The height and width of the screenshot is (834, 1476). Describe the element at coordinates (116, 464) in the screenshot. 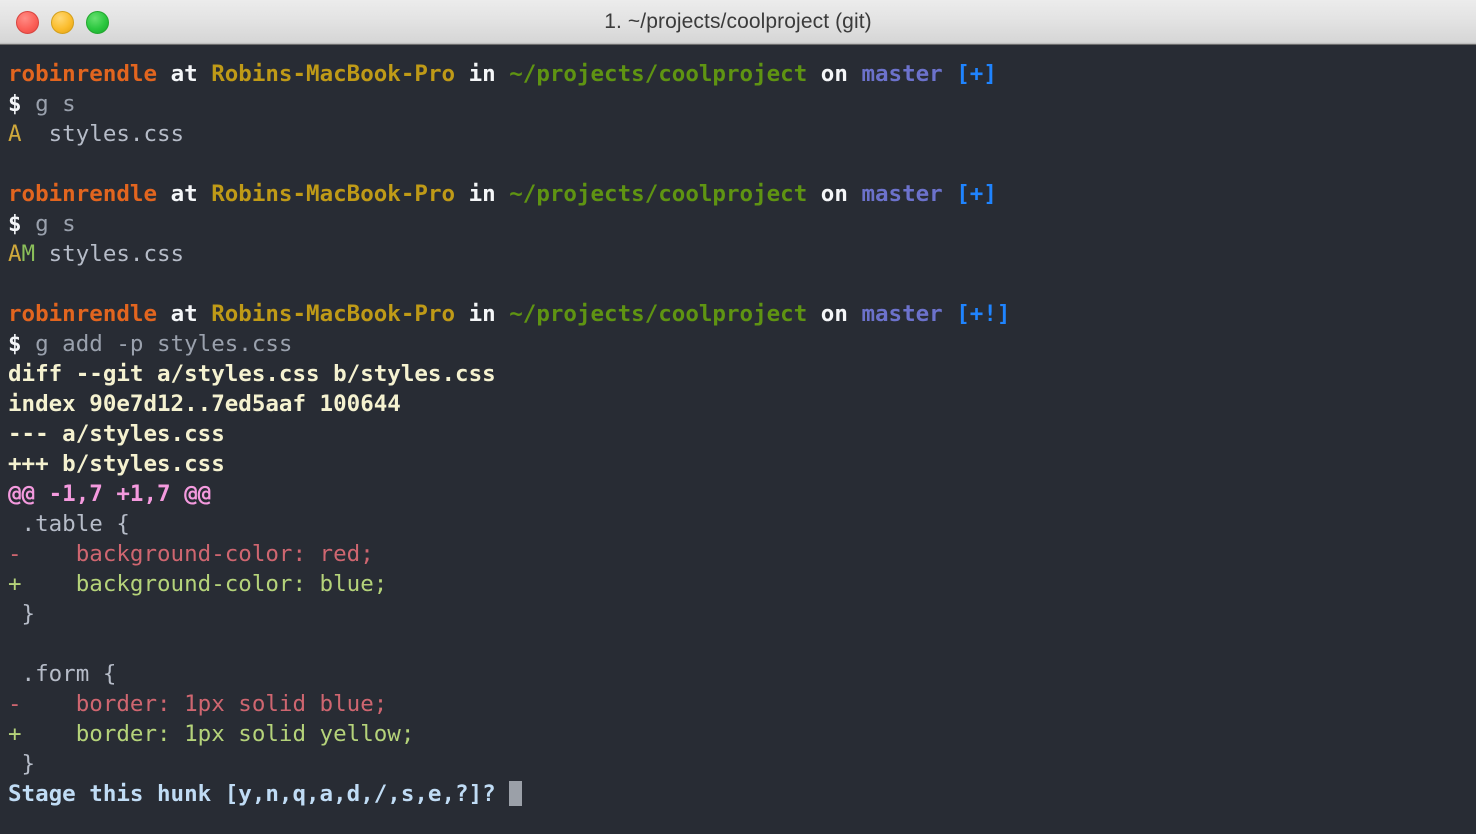

I see `diff-new-file-line: +++ b/styles.css` at that location.